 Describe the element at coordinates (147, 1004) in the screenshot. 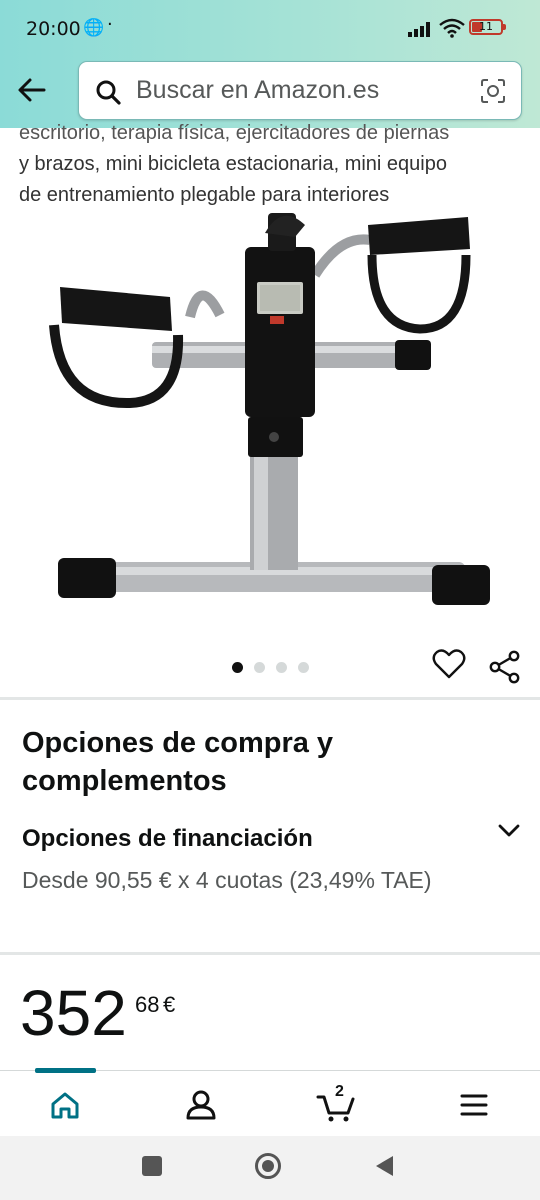

I see `price-fraction: 68` at that location.